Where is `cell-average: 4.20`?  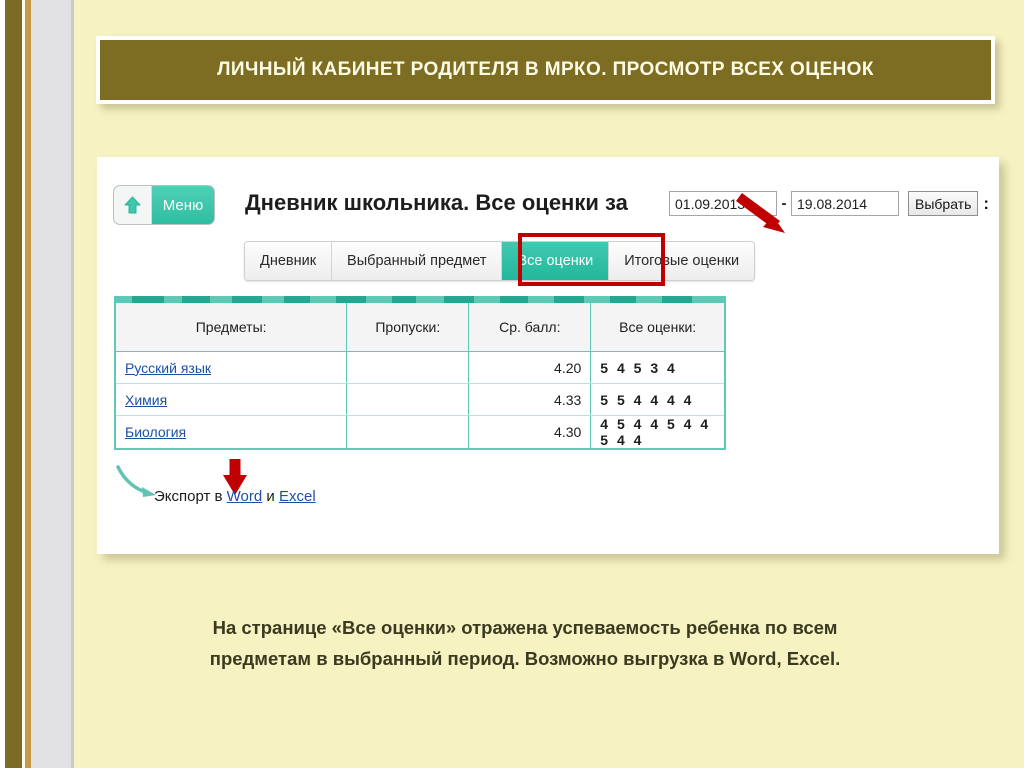 cell-average: 4.20 is located at coordinates (530, 367).